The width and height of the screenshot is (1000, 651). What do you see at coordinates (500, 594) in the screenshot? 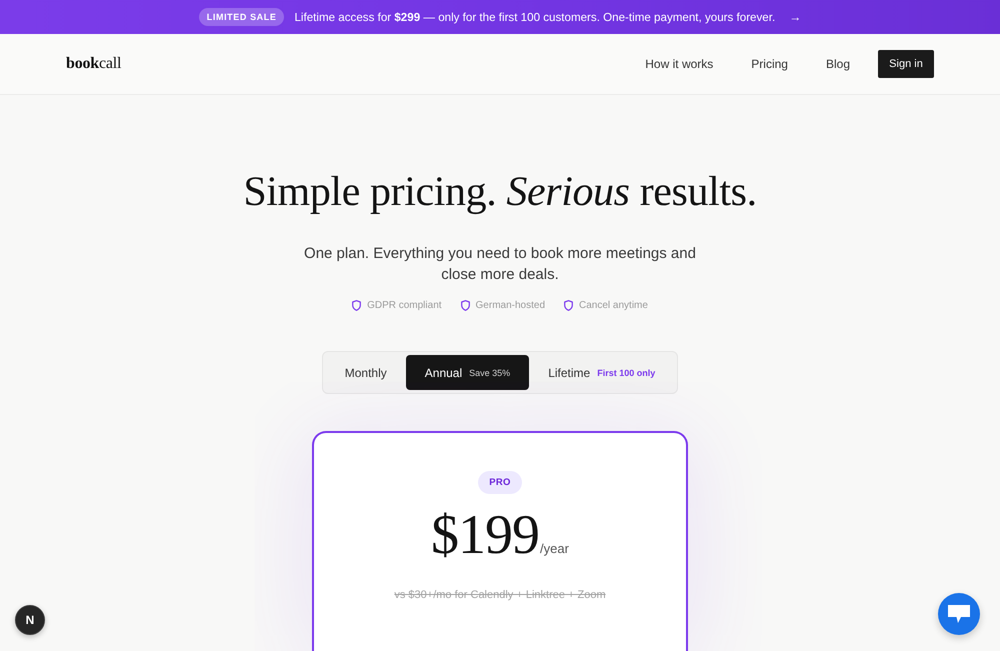
I see `price-comparison: vs $30+/mo for Calendly + Linktree + Zoom` at bounding box center [500, 594].